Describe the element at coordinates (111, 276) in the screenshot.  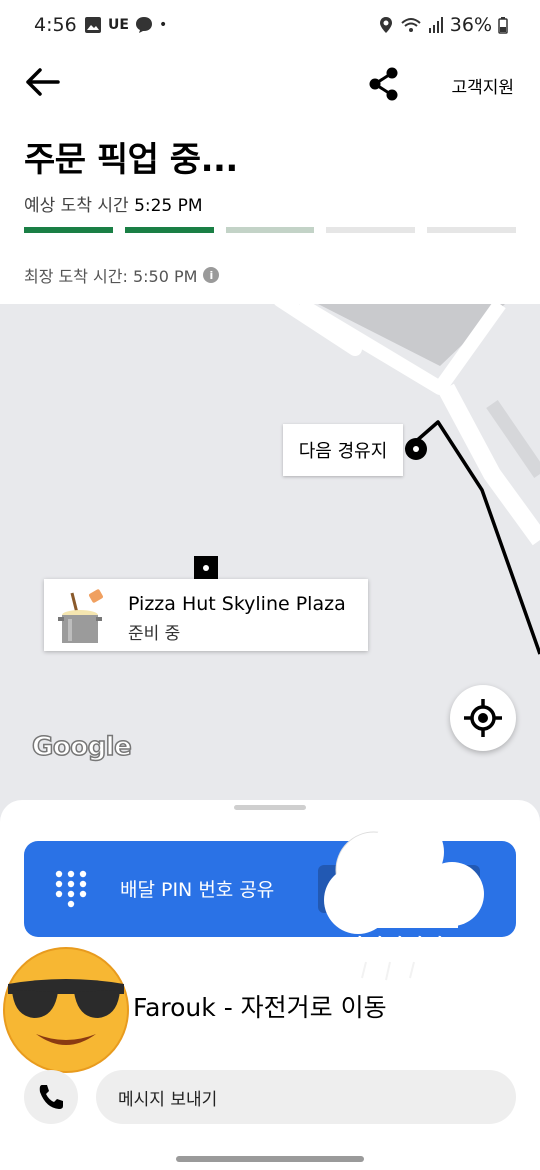
I see `latest-arrival-text: 최장 도착 시간: 5:50 PM` at that location.